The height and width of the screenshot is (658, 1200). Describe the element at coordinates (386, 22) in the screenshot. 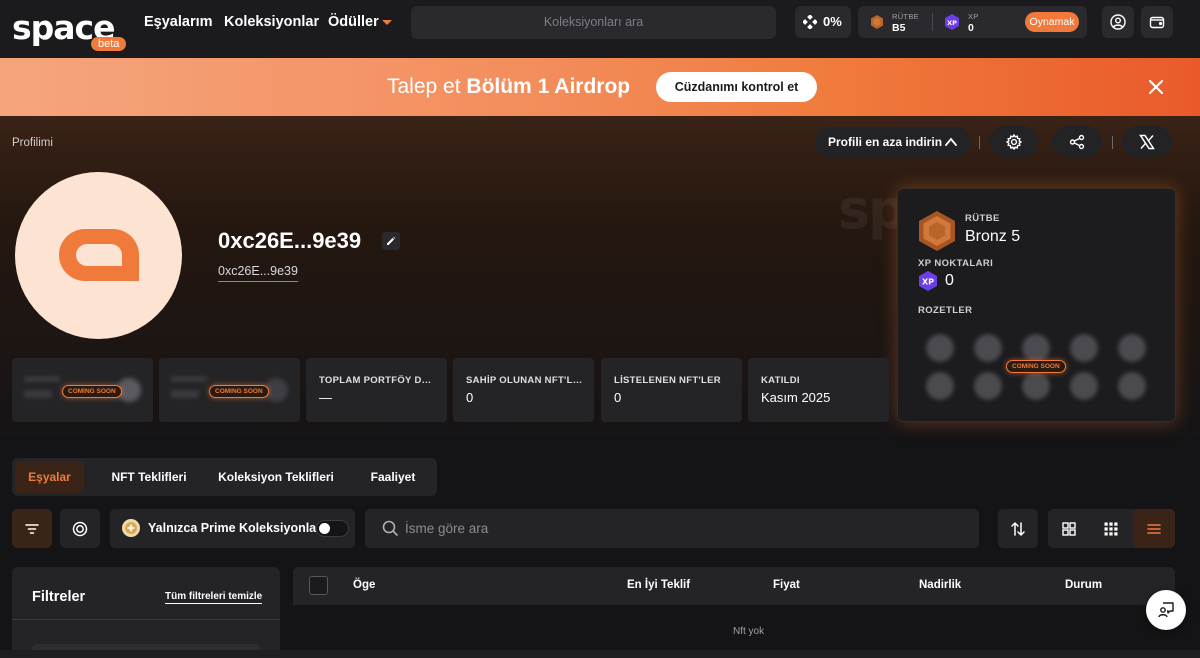

I see `chevron-down-icon` at that location.